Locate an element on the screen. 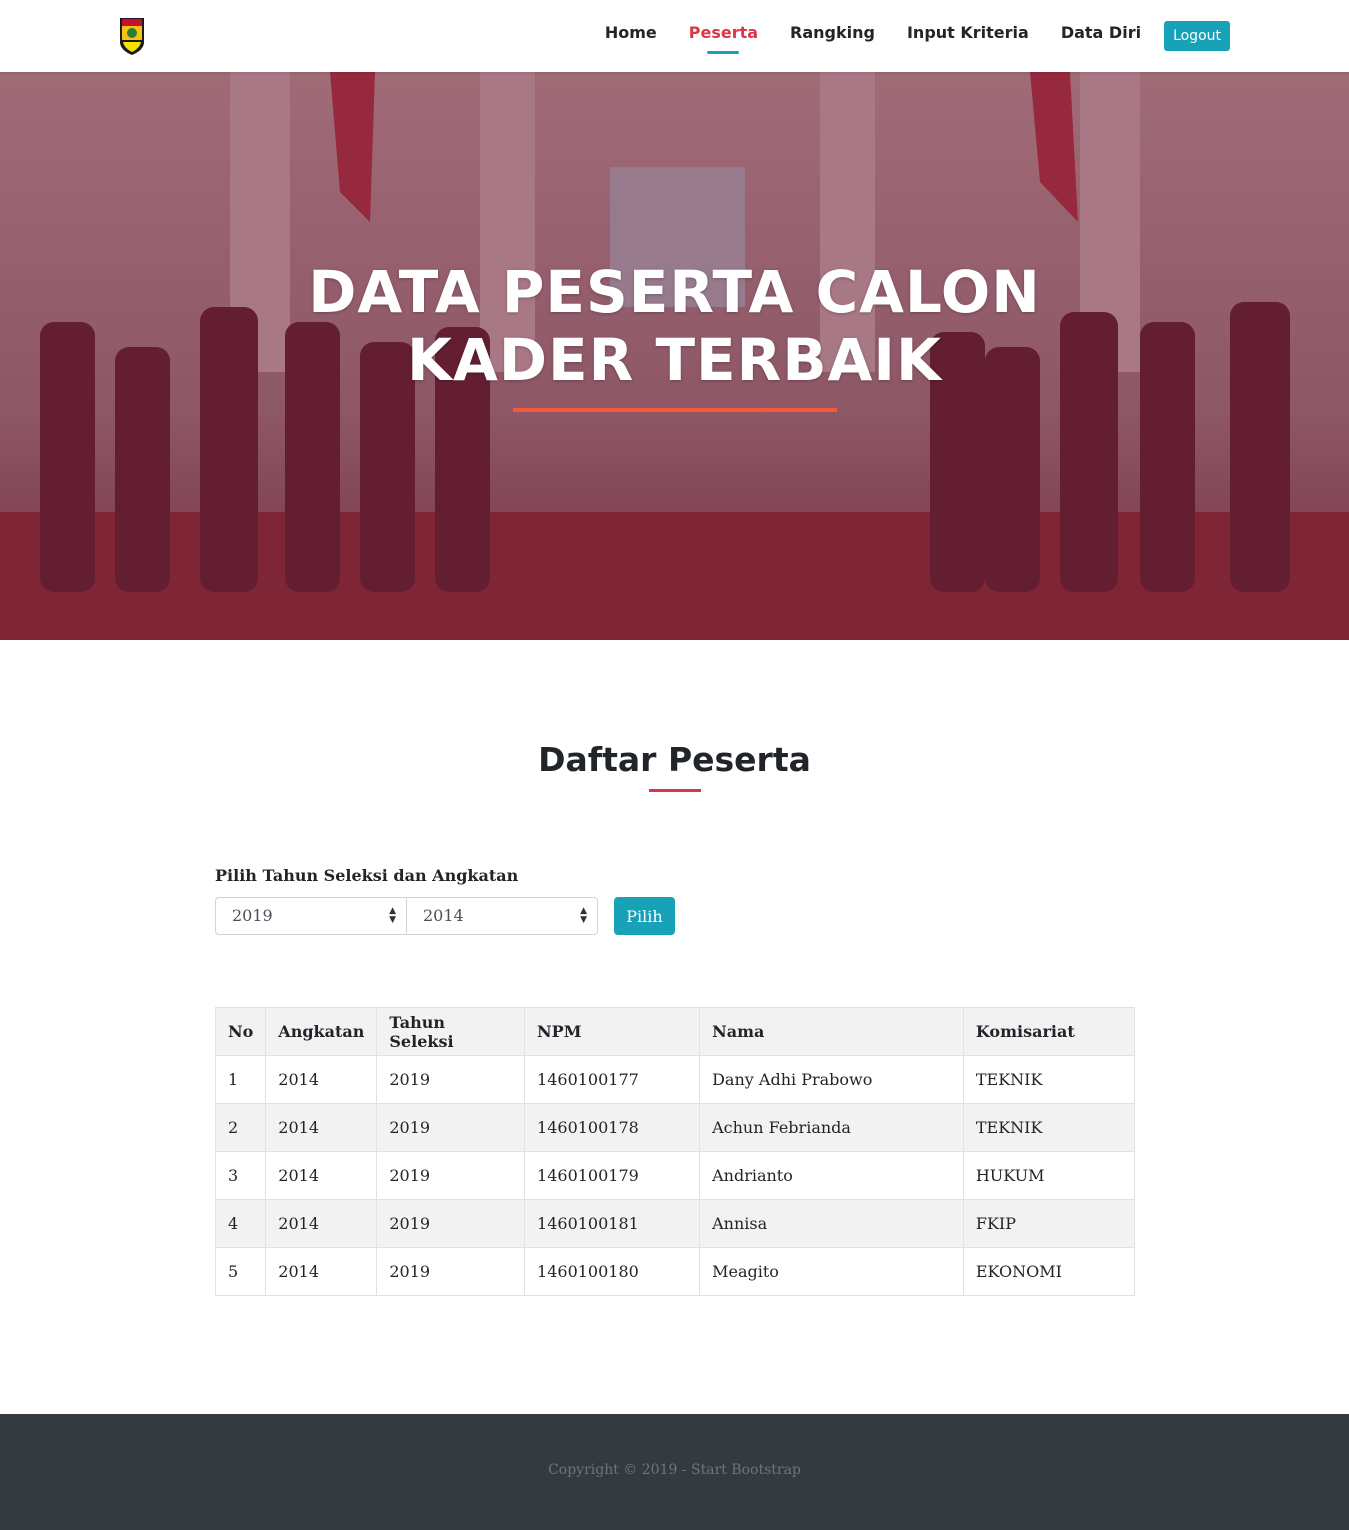 The width and height of the screenshot is (1349, 1530). nav-link-data-diri: Data Diri is located at coordinates (1101, 33).